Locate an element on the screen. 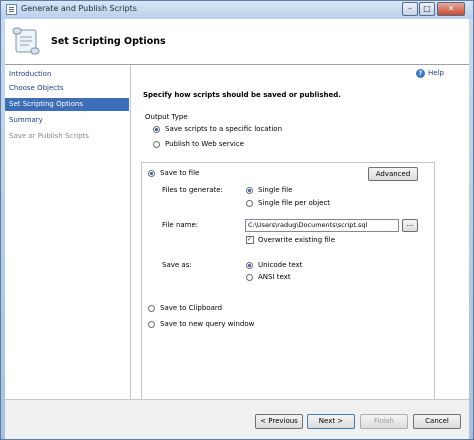  save-to-query-window-label: Save to new query window is located at coordinates (207, 324).